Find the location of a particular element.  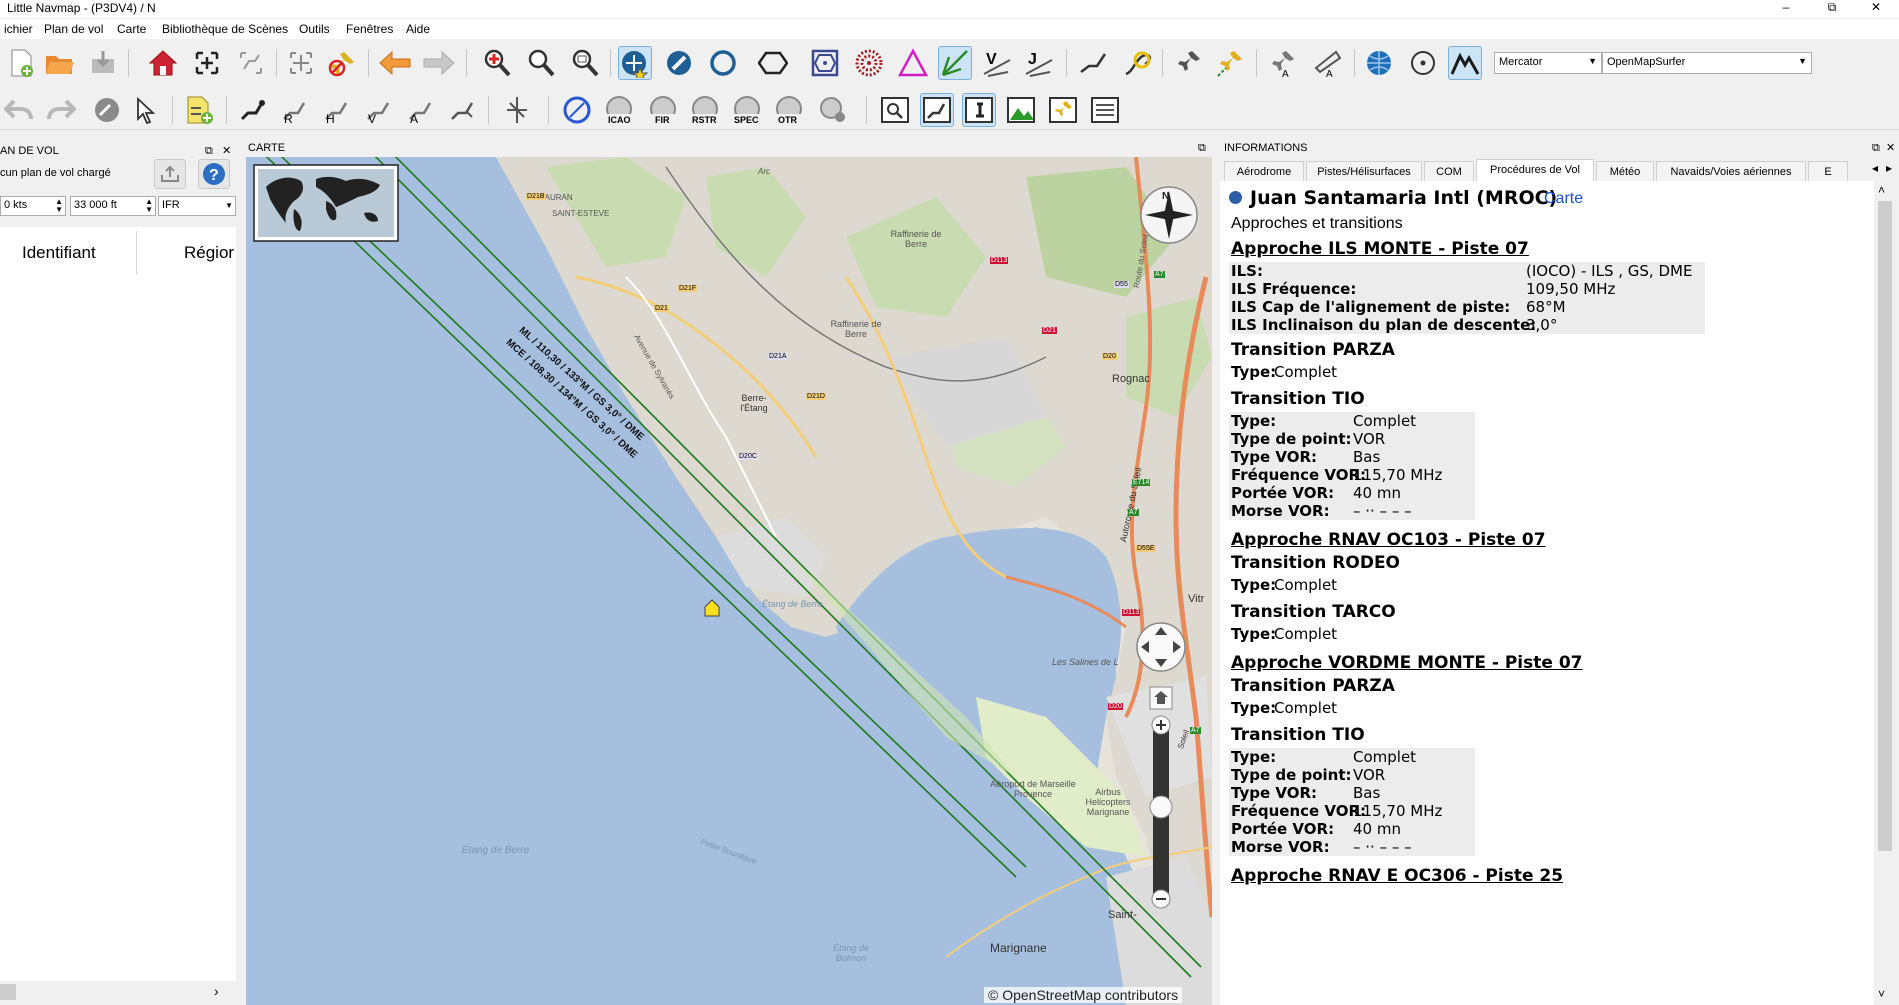

tab-pistes: Pistes/Hélisurfaces is located at coordinates (1364, 171).